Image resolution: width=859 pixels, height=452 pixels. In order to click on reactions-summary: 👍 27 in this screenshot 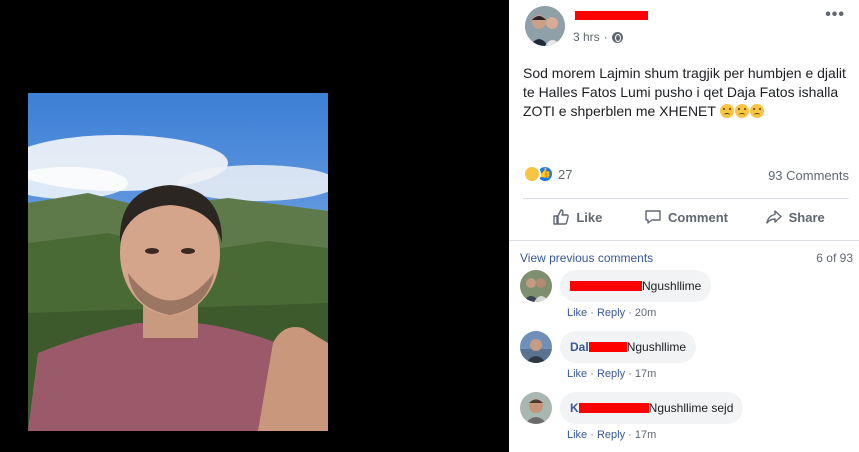, I will do `click(547, 174)`.